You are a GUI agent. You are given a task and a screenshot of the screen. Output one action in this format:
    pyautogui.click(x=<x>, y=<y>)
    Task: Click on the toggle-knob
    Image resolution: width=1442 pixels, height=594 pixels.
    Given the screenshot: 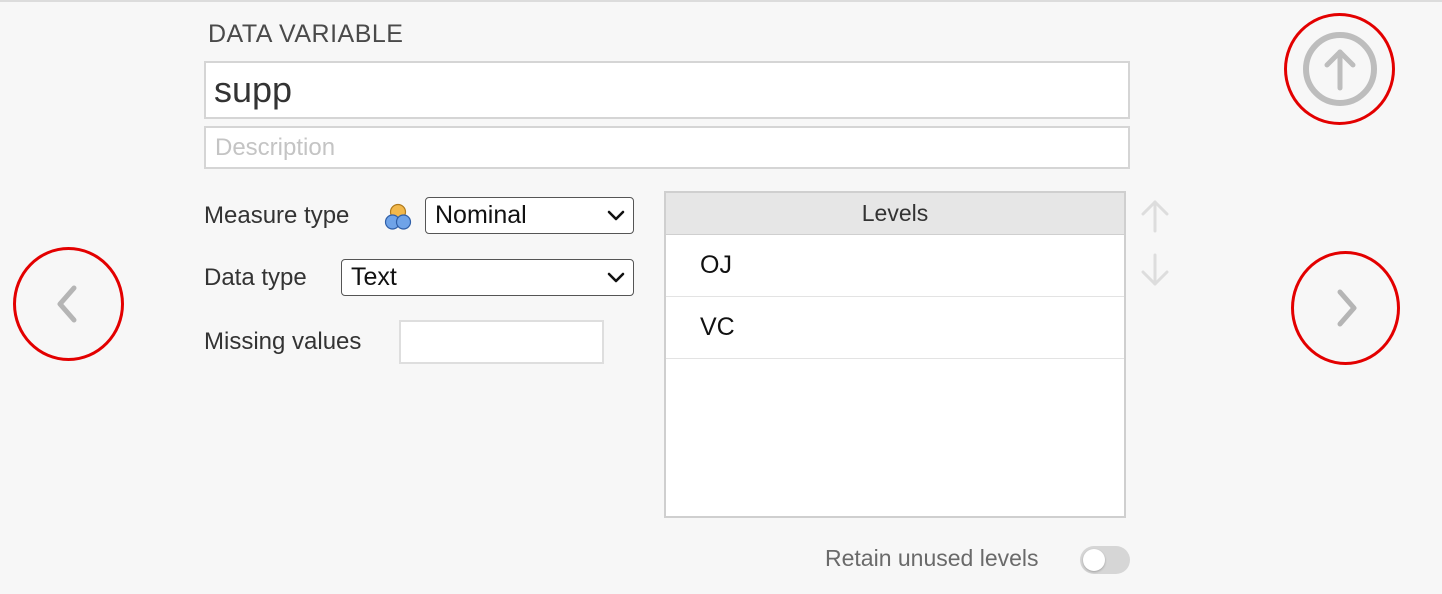 What is the action you would take?
    pyautogui.click(x=1094, y=560)
    